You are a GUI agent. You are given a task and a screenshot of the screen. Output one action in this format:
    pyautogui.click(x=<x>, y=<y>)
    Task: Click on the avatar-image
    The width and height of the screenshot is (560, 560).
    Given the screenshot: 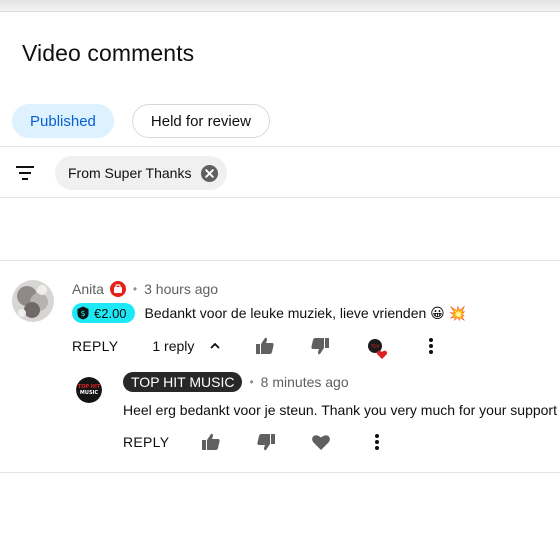 What is the action you would take?
    pyautogui.click(x=33, y=301)
    